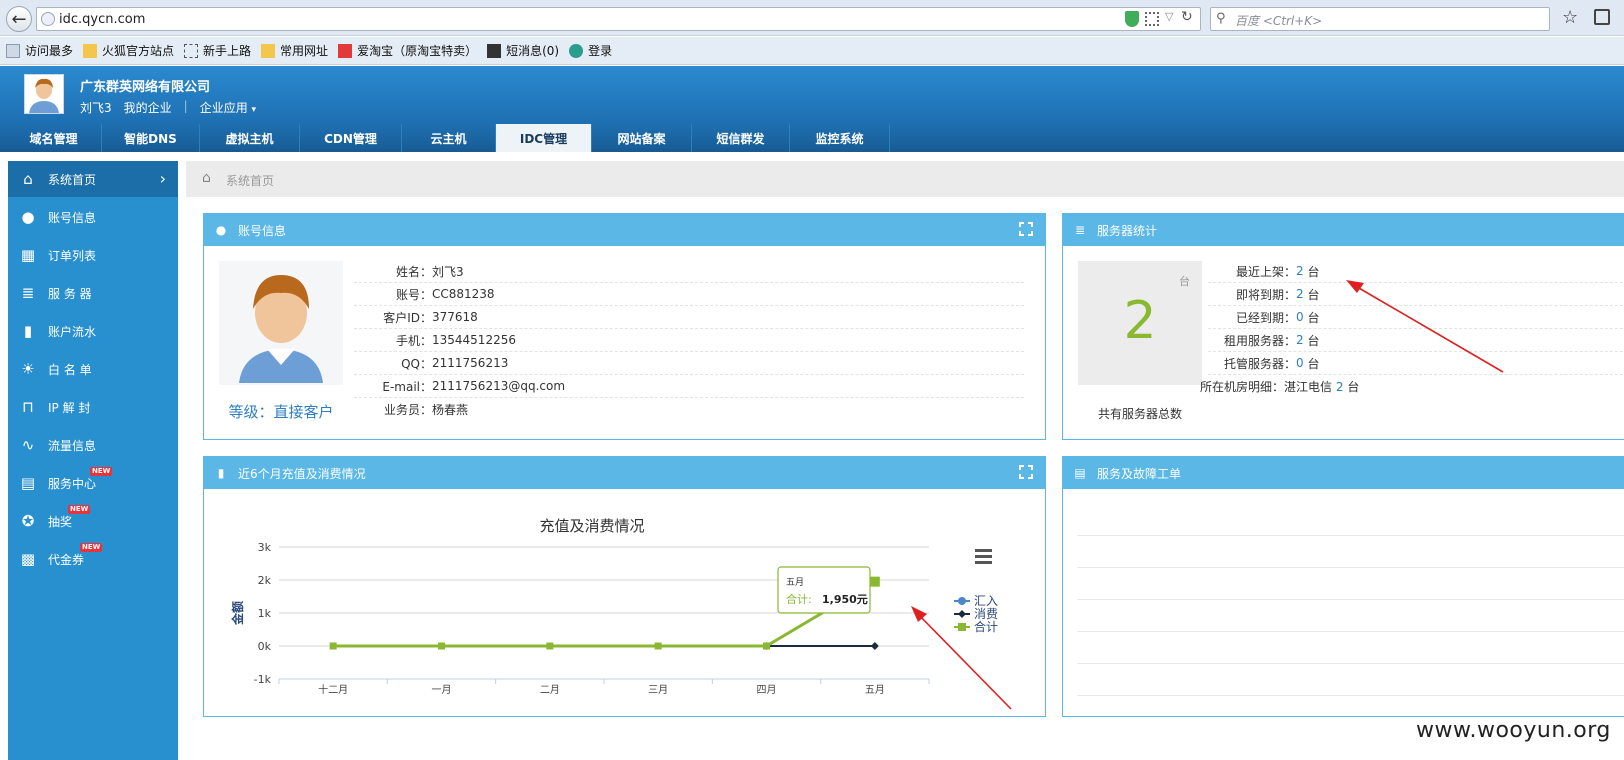 This screenshot has height=760, width=1624. Describe the element at coordinates (1416, 294) in the screenshot. I see `stat-row: 即将到期： 2 台` at that location.